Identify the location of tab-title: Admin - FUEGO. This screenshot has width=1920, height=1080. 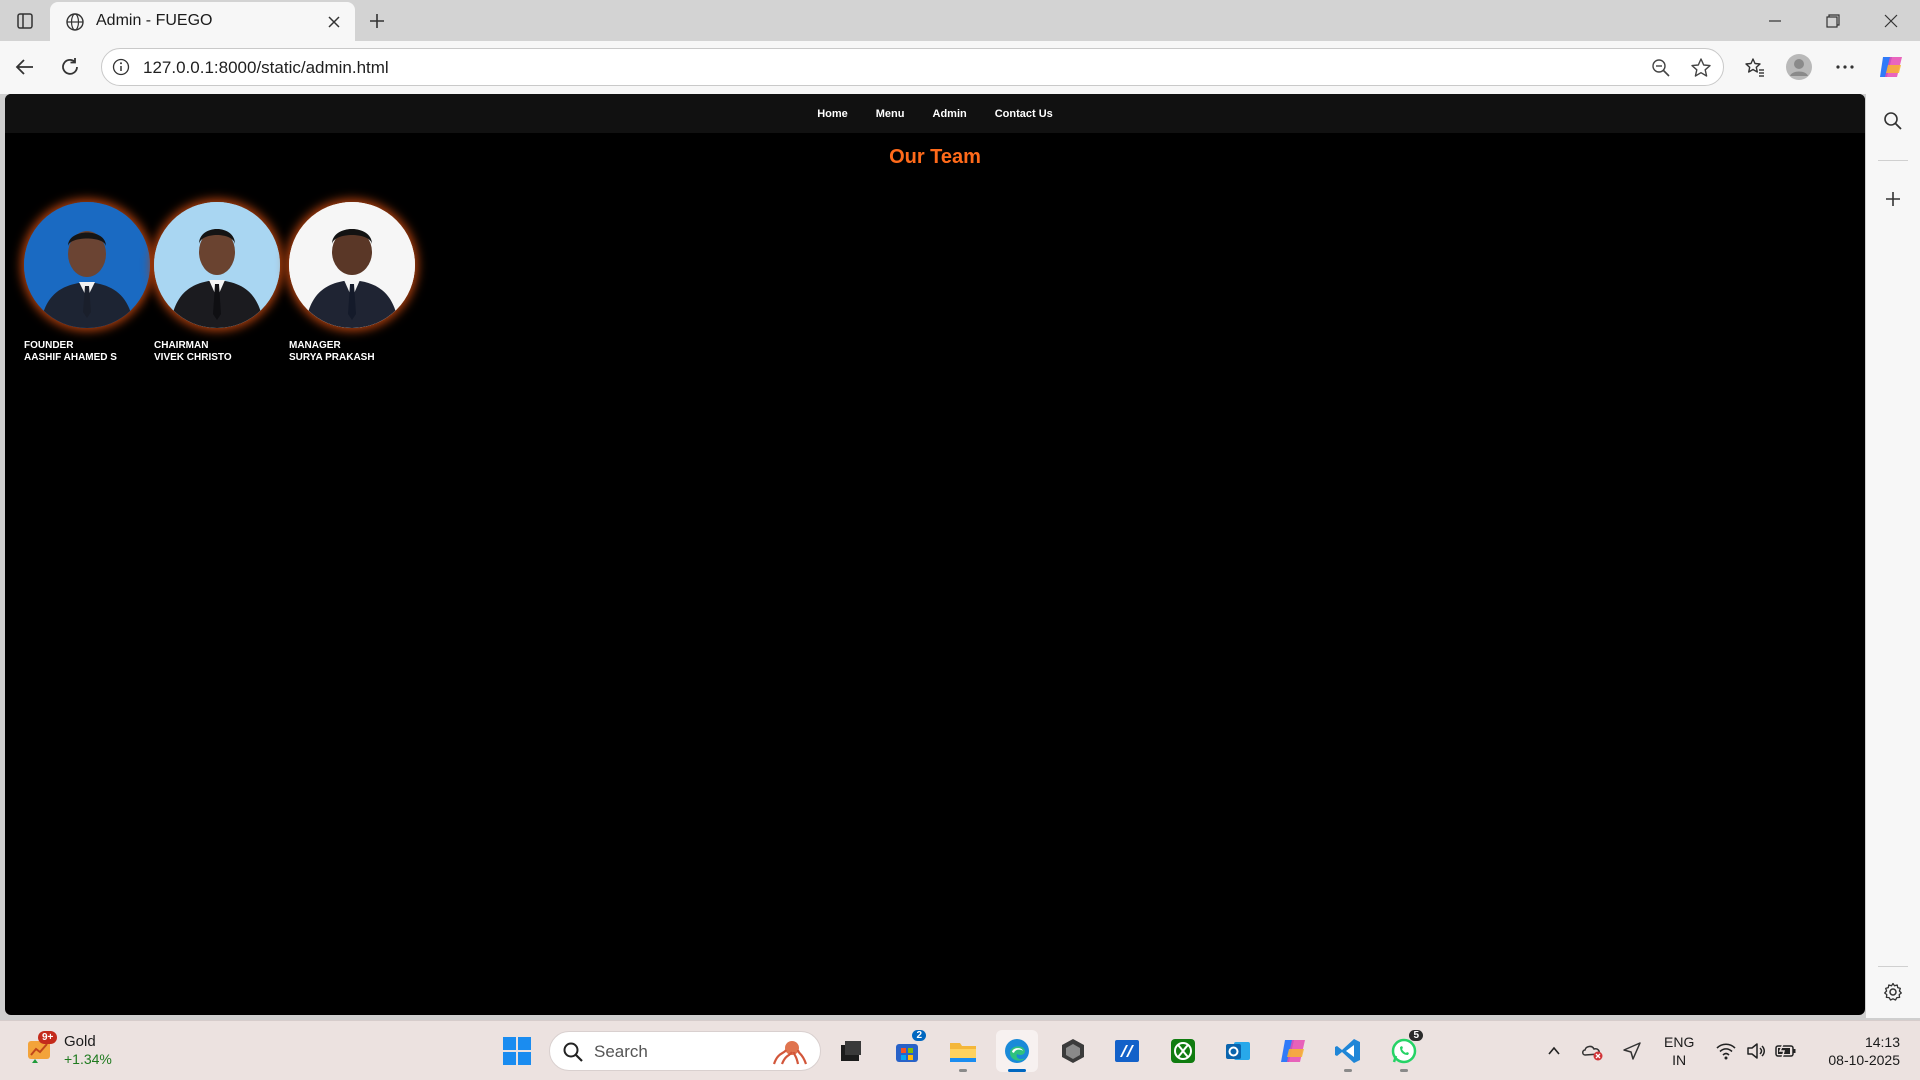
(154, 20).